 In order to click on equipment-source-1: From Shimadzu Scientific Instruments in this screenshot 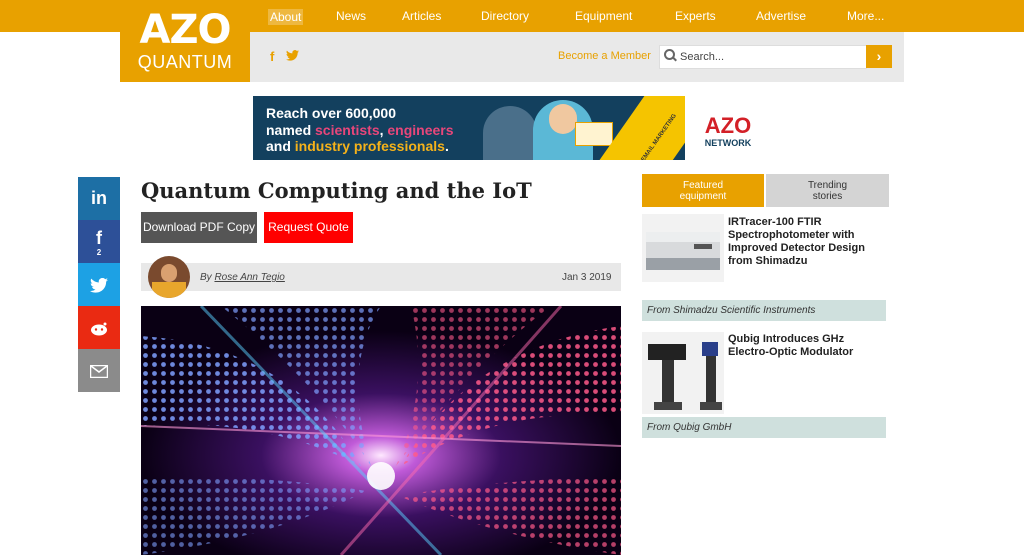, I will do `click(764, 310)`.